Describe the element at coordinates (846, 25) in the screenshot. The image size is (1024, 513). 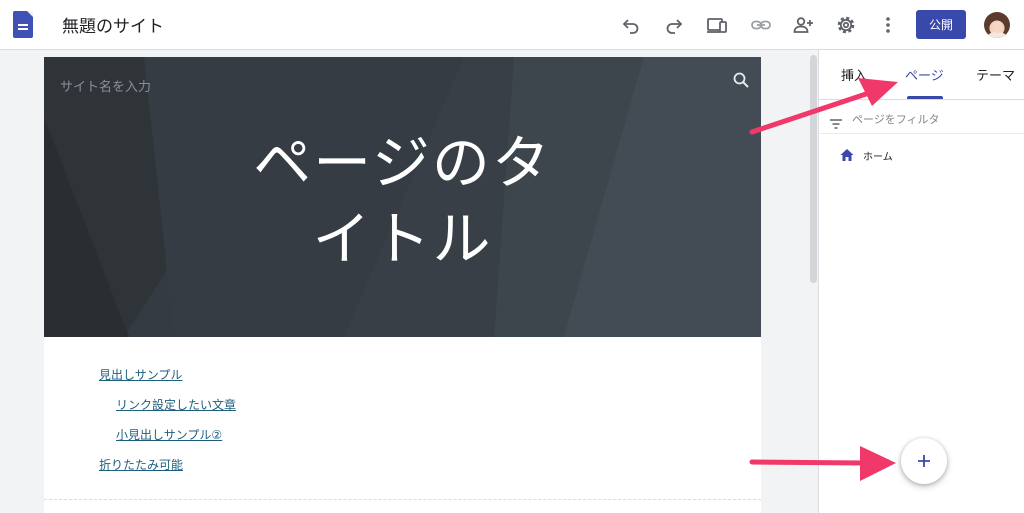
I see `settings-gear-icon` at that location.